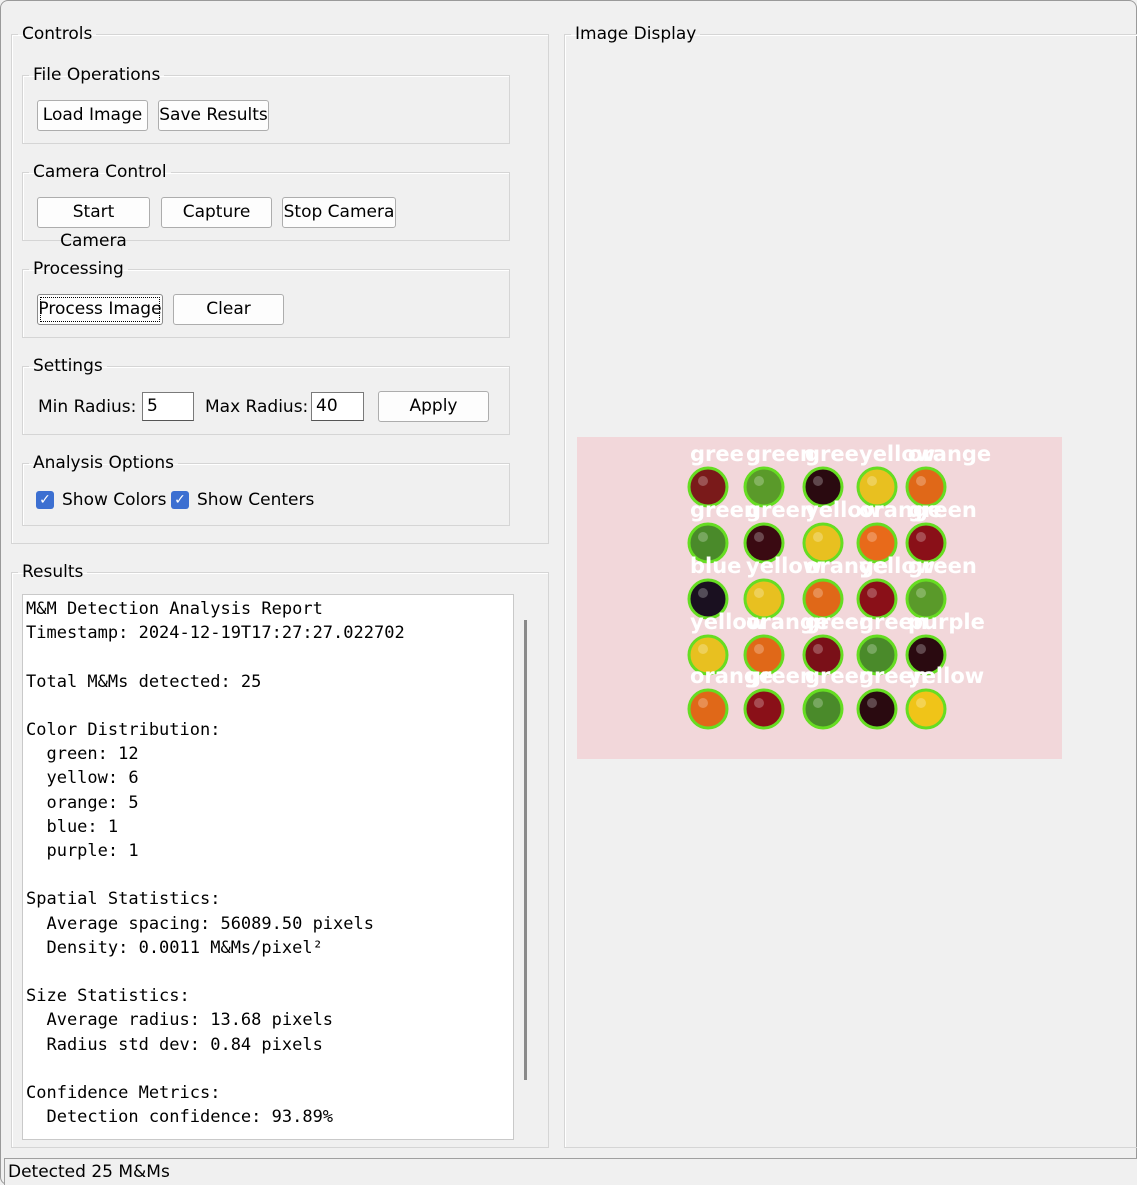 This screenshot has width=1137, height=1185. Describe the element at coordinates (946, 676) in the screenshot. I see `color-label: yellow` at that location.